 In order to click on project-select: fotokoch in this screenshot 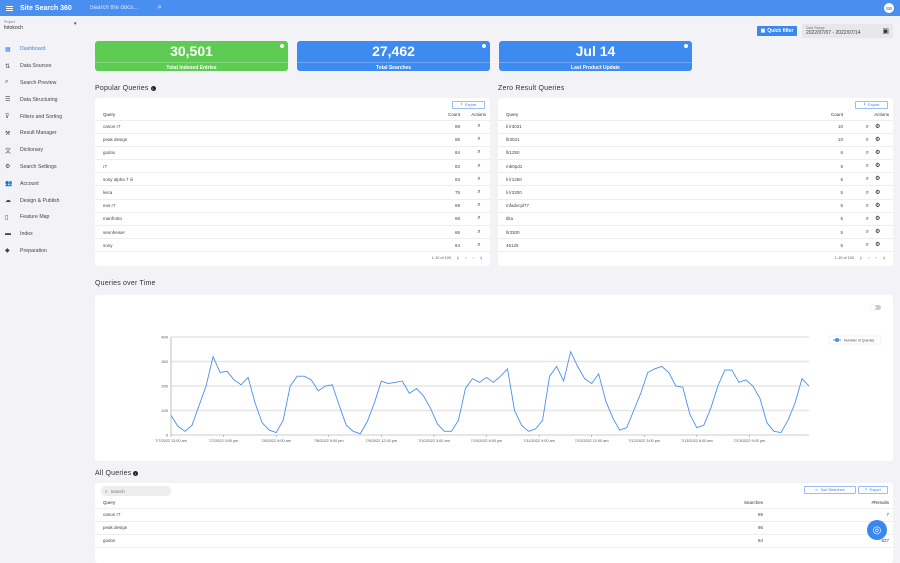, I will do `click(13, 28)`.